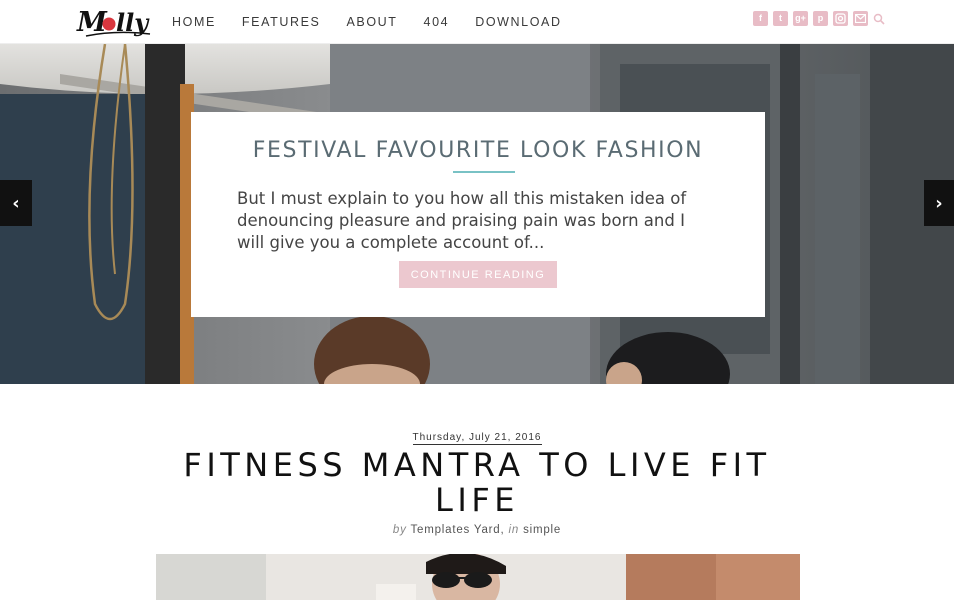 Image resolution: width=954 pixels, height=600 pixels. I want to click on chevron-left-icon: ‹, so click(16, 203).